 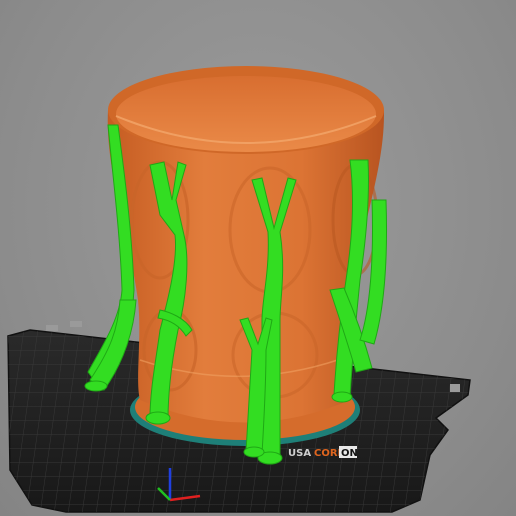 I want to click on brand-suffix: ON, so click(x=349, y=453).